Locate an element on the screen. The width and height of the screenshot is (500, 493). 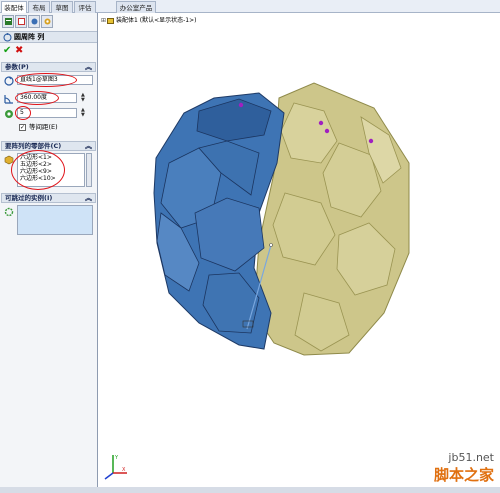
list-scrollbar is located at coordinates (89, 170).